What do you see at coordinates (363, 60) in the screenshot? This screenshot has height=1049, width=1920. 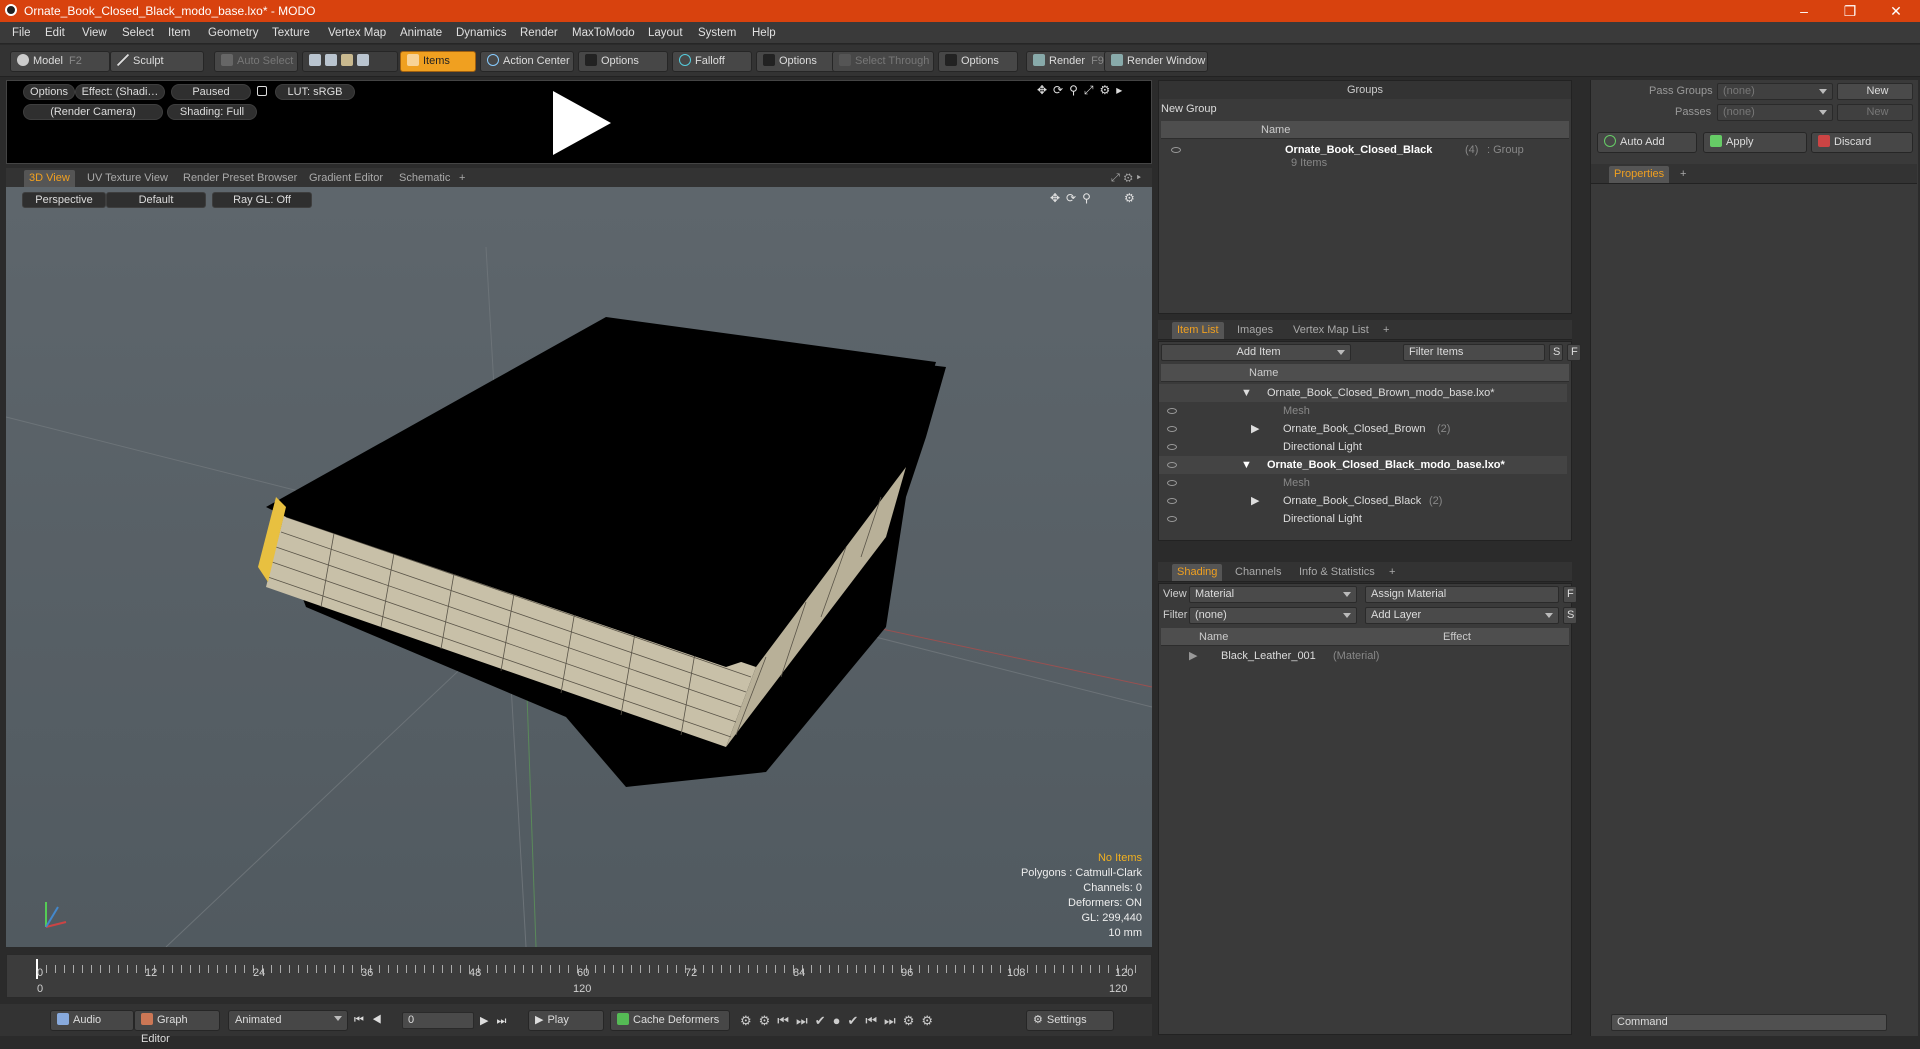 I see `materials-mode-icon` at bounding box center [363, 60].